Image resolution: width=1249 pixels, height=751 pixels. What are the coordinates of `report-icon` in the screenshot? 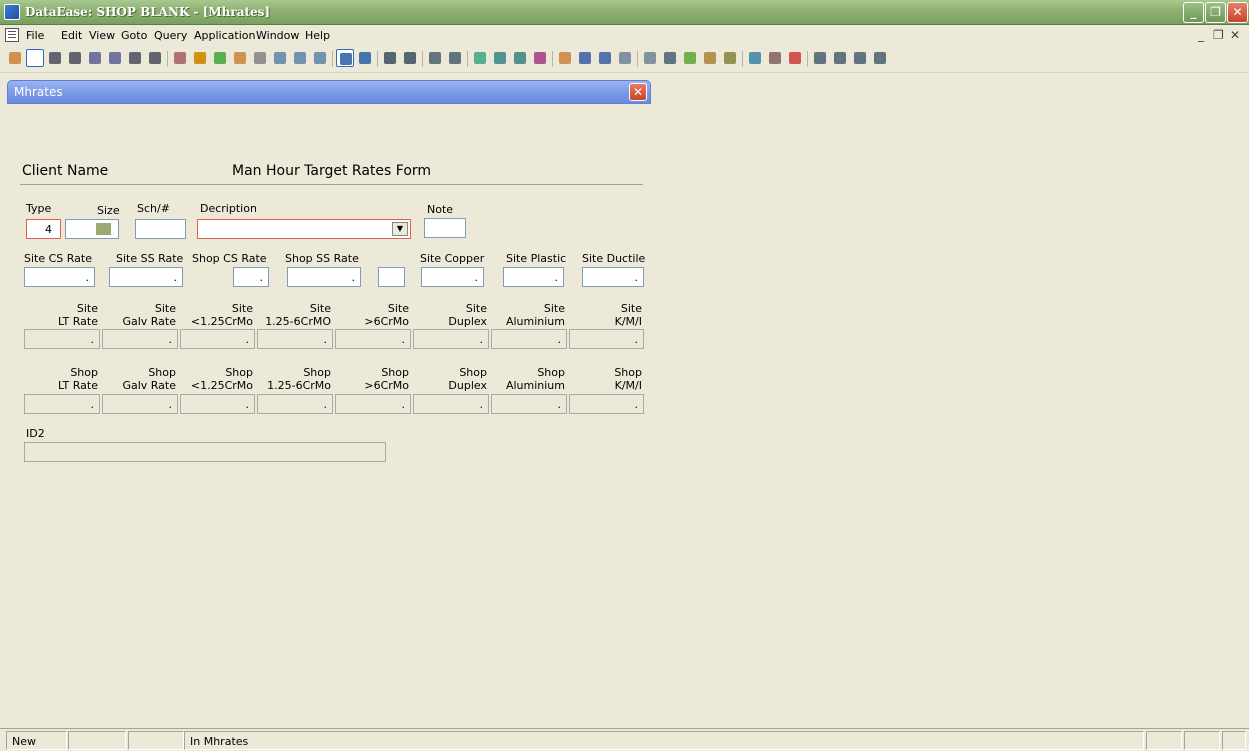 It's located at (410, 58).